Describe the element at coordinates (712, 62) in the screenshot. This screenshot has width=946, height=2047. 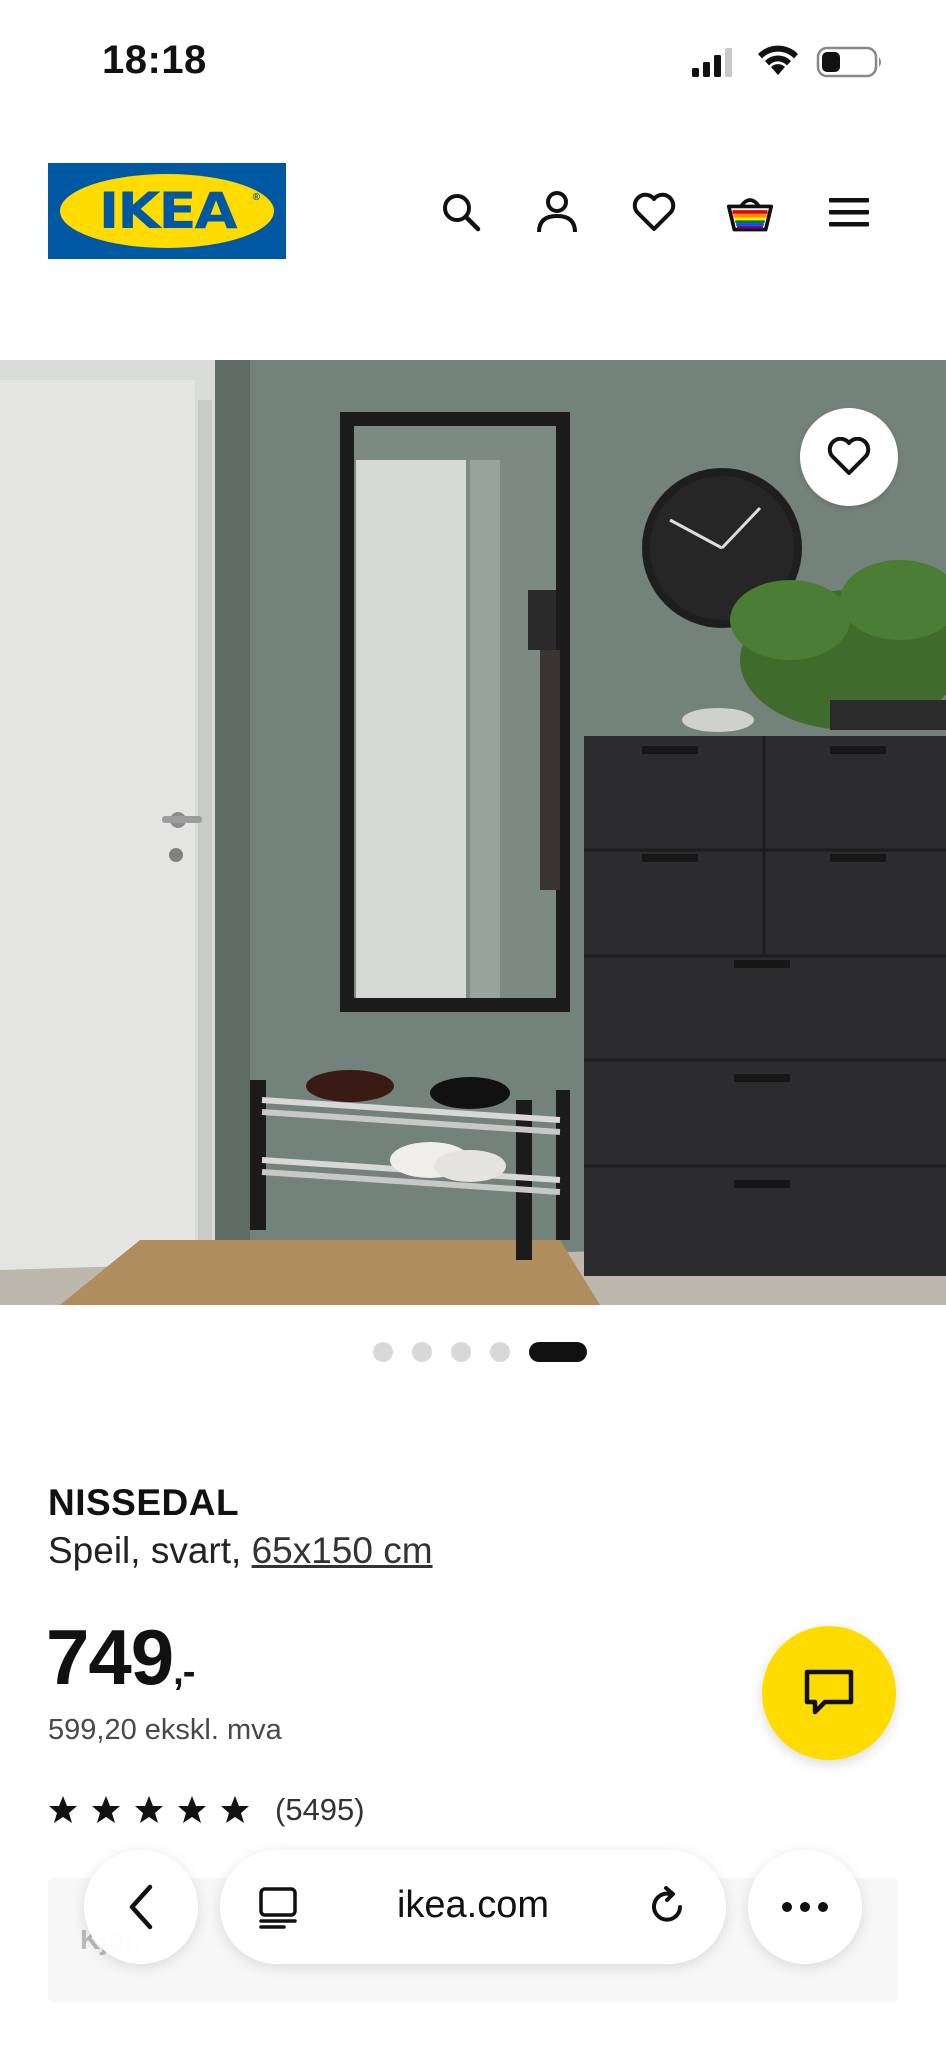
I see `cellular-signal-icon` at that location.